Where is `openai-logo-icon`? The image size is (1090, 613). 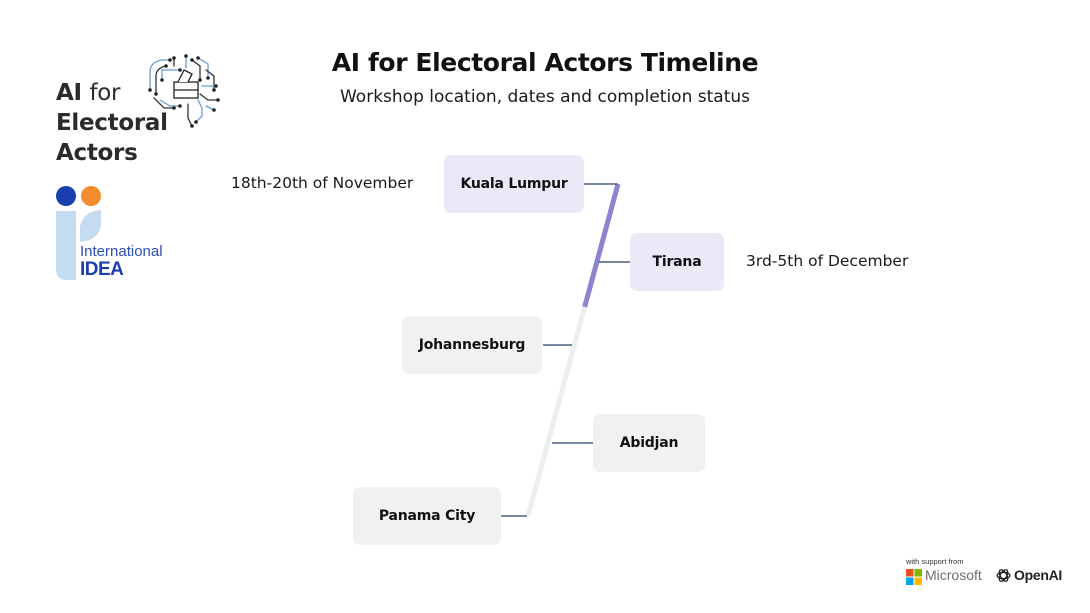 openai-logo-icon is located at coordinates (1003, 575).